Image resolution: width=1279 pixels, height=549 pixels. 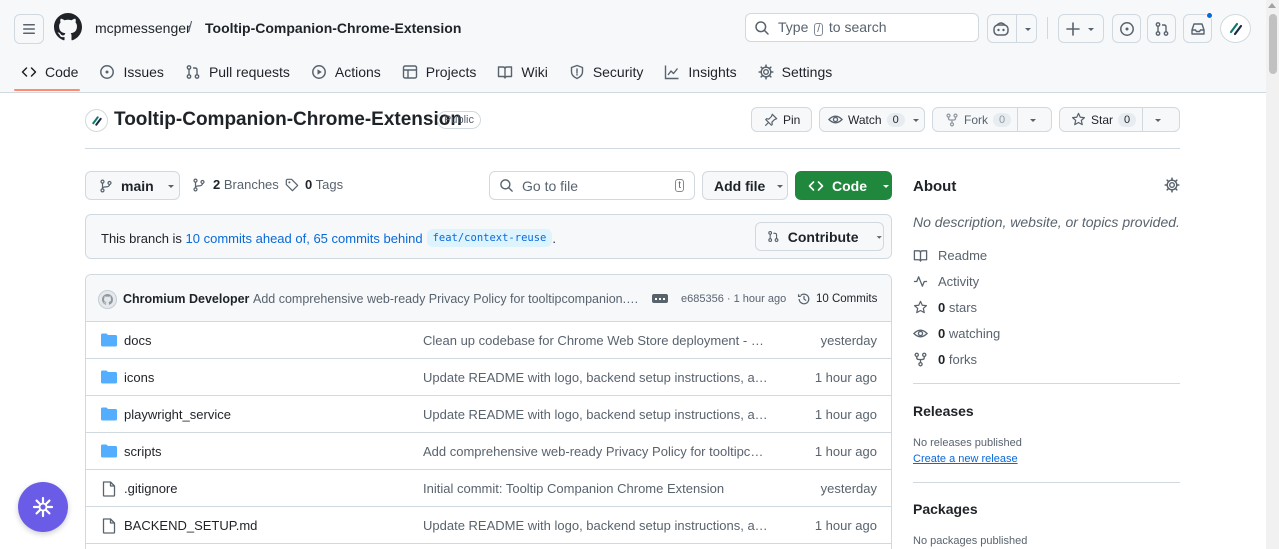 I want to click on breadcrumb-owner: mcpmessenger, so click(x=143, y=28).